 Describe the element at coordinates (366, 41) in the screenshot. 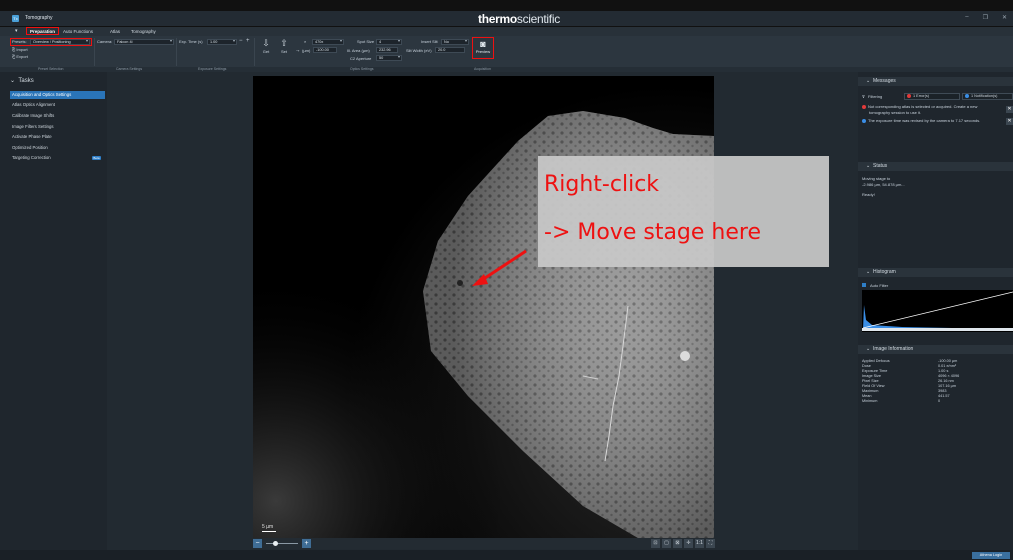

I see `spot-size-label: Spot Size` at that location.